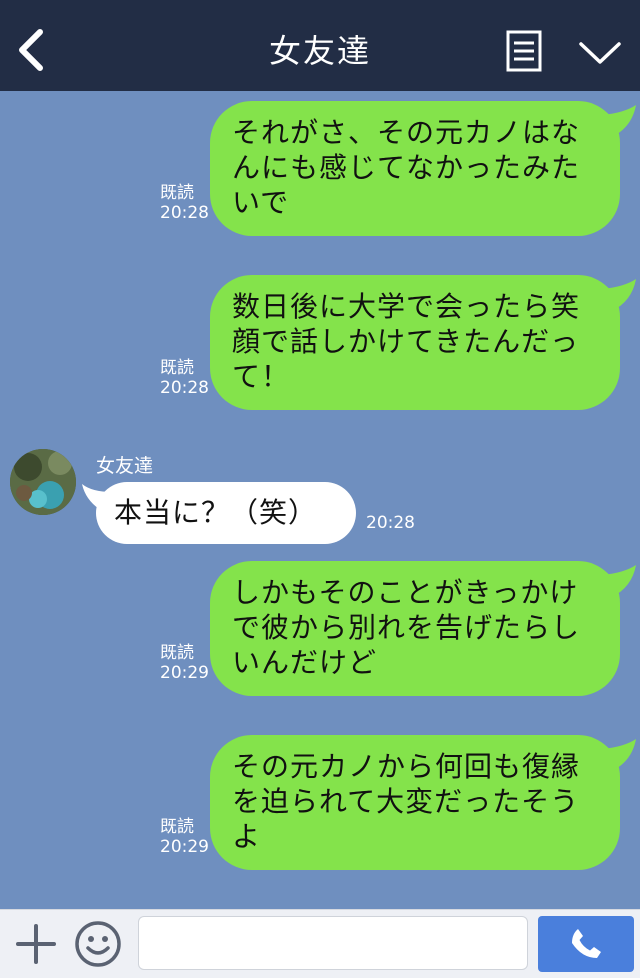  I want to click on outgoing-message-bubble: それがさ、その元カノはなんにも感じてなかったみたいで, so click(423, 168).